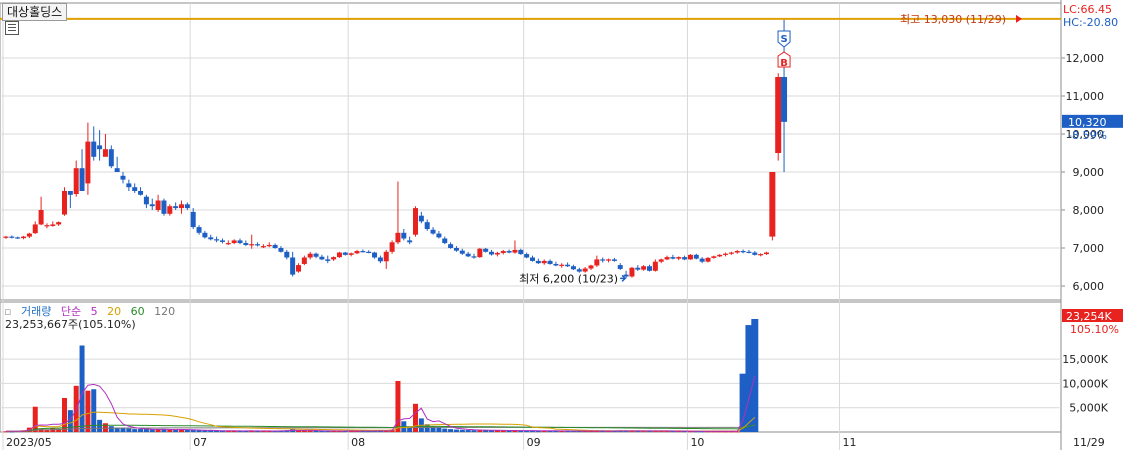 This screenshot has height=456, width=1123. What do you see at coordinates (1089, 210) in the screenshot?
I see `price-tick-label: 8,000` at bounding box center [1089, 210].